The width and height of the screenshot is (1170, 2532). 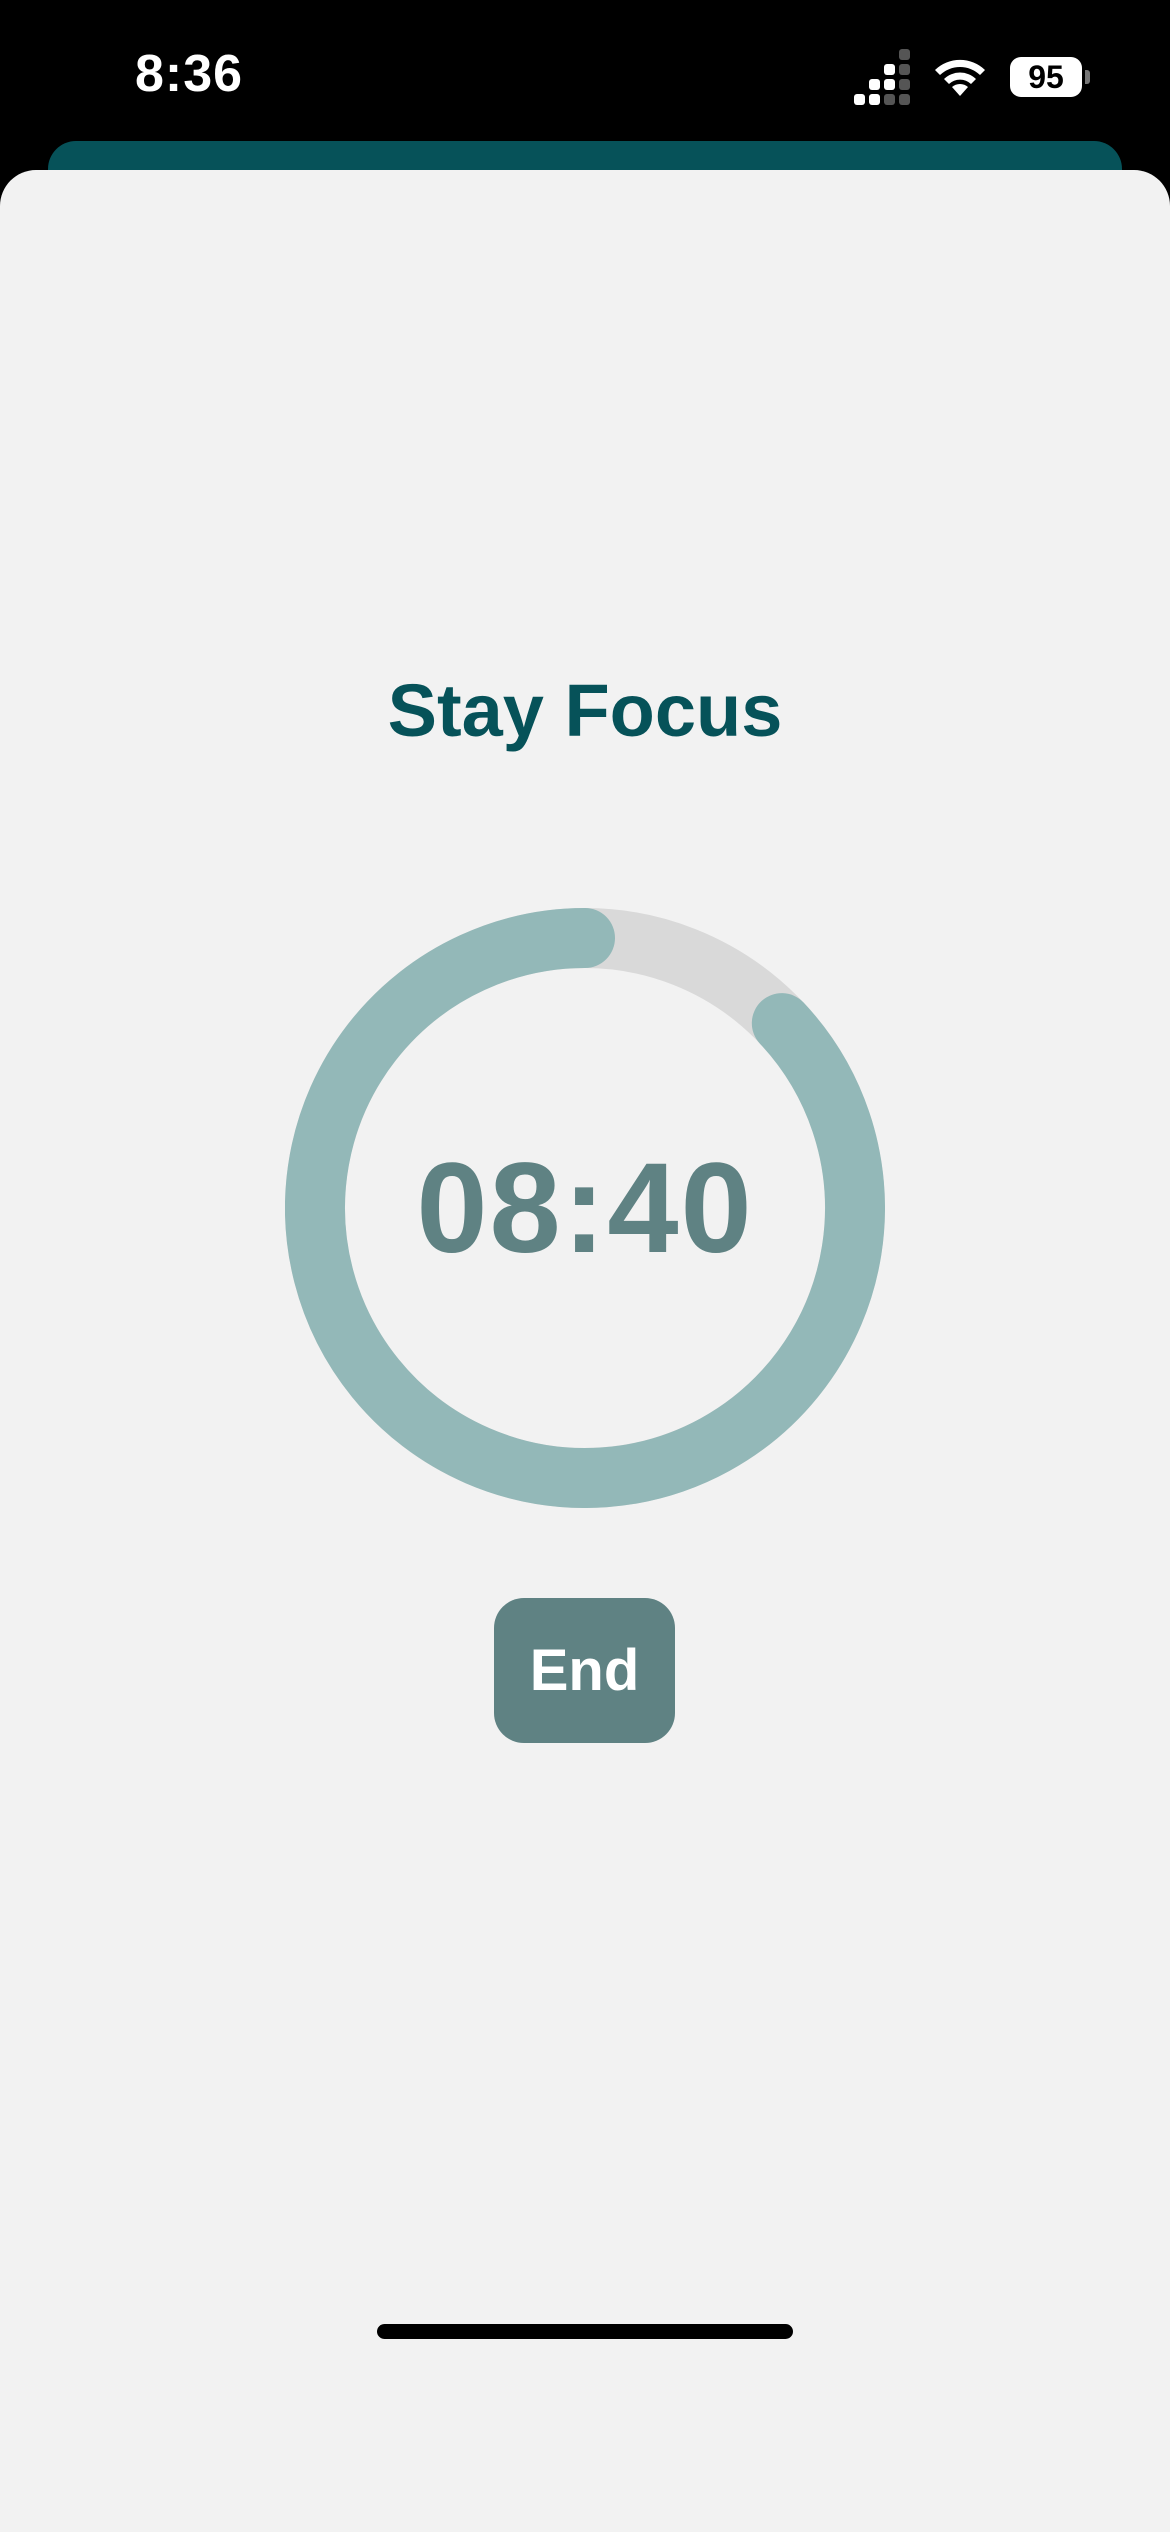 What do you see at coordinates (585, 2331) in the screenshot?
I see `home-indicator` at bounding box center [585, 2331].